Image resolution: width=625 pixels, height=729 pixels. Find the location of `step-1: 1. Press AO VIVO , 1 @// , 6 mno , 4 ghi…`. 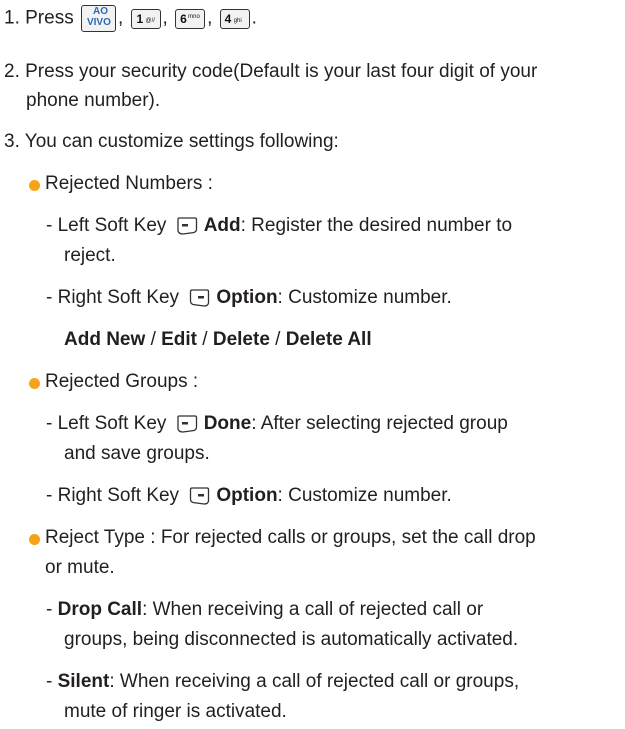

step-1: 1. Press AO VIVO , 1 @// , 6 mno , 4 ghi… is located at coordinates (130, 18).